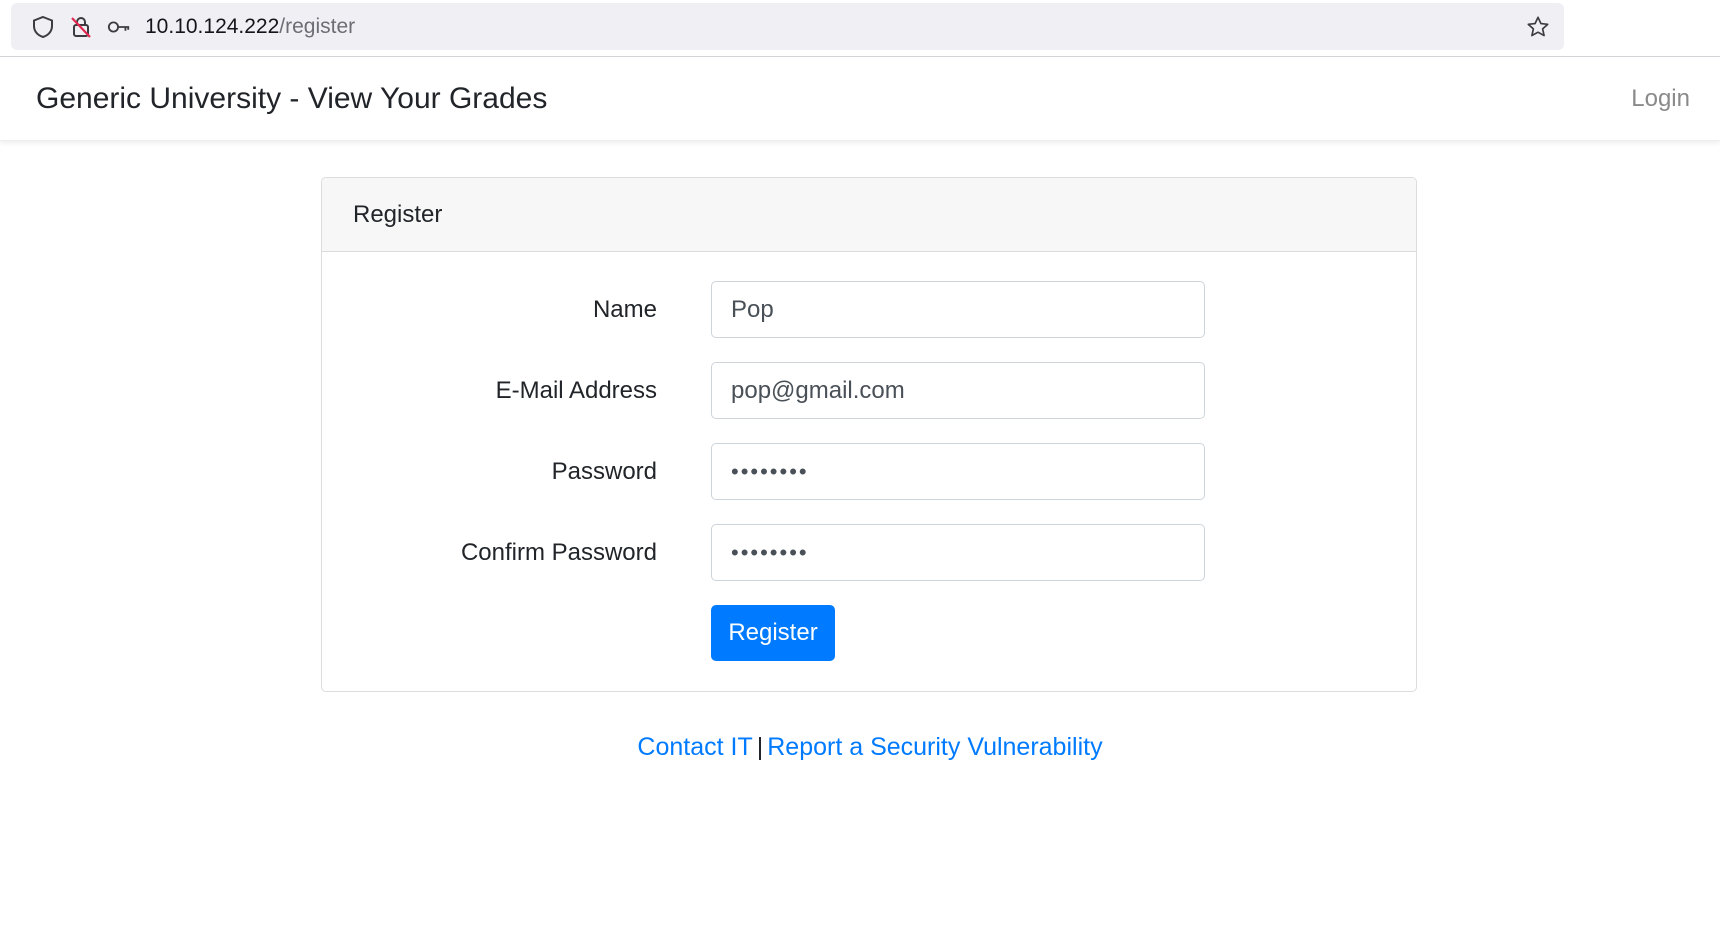 The height and width of the screenshot is (927, 1720). What do you see at coordinates (576, 390) in the screenshot?
I see `email-label: E-Mail Address` at bounding box center [576, 390].